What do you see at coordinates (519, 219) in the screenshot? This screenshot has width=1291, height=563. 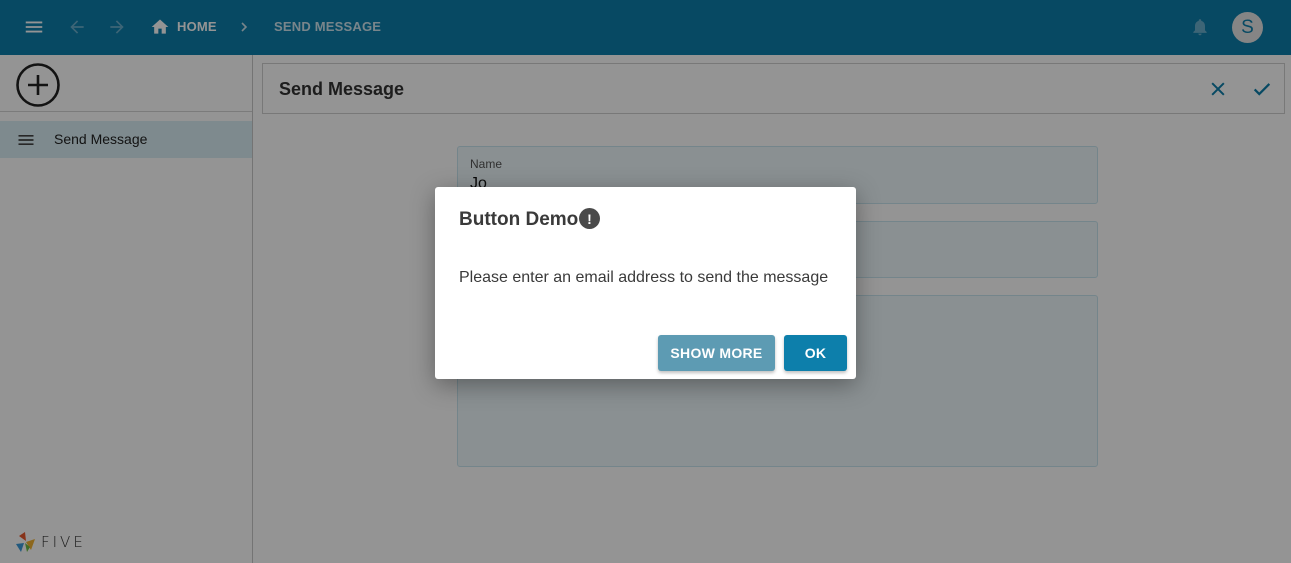 I see `dialog-title: Button Demo` at bounding box center [519, 219].